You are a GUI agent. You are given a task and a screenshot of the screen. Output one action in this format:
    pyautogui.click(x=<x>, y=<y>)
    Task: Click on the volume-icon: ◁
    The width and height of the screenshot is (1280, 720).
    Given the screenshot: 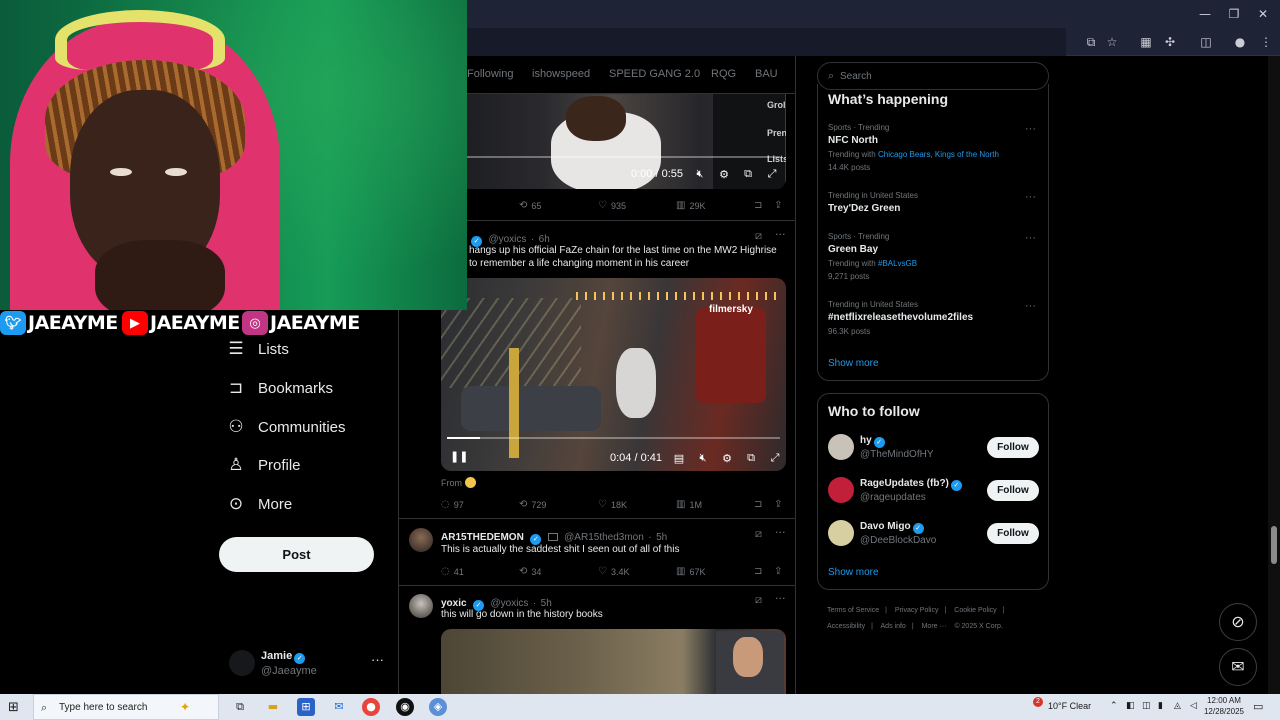 What is the action you would take?
    pyautogui.click(x=1193, y=706)
    